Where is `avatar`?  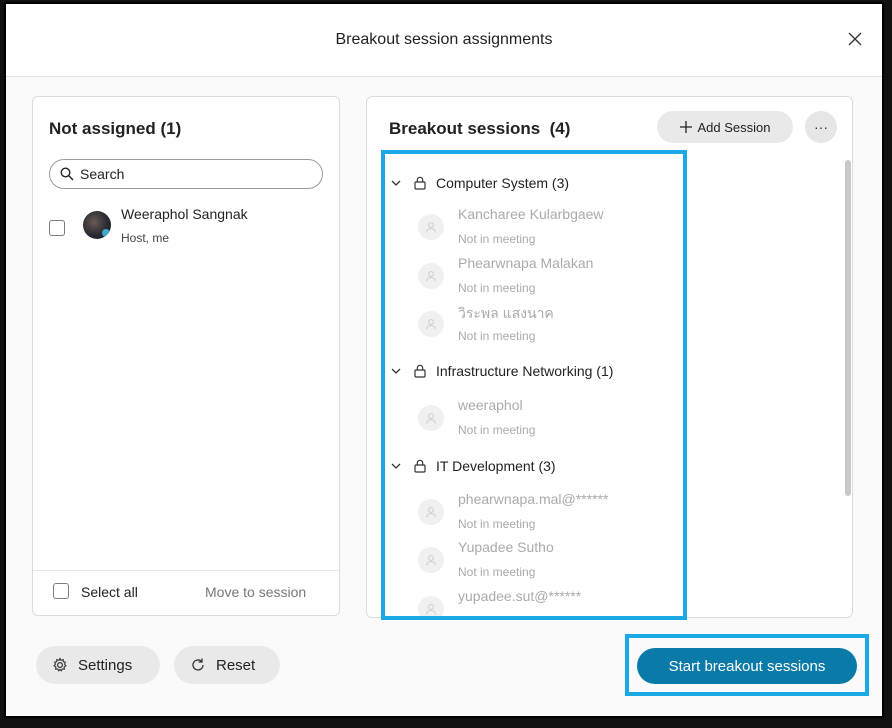 avatar is located at coordinates (97, 225).